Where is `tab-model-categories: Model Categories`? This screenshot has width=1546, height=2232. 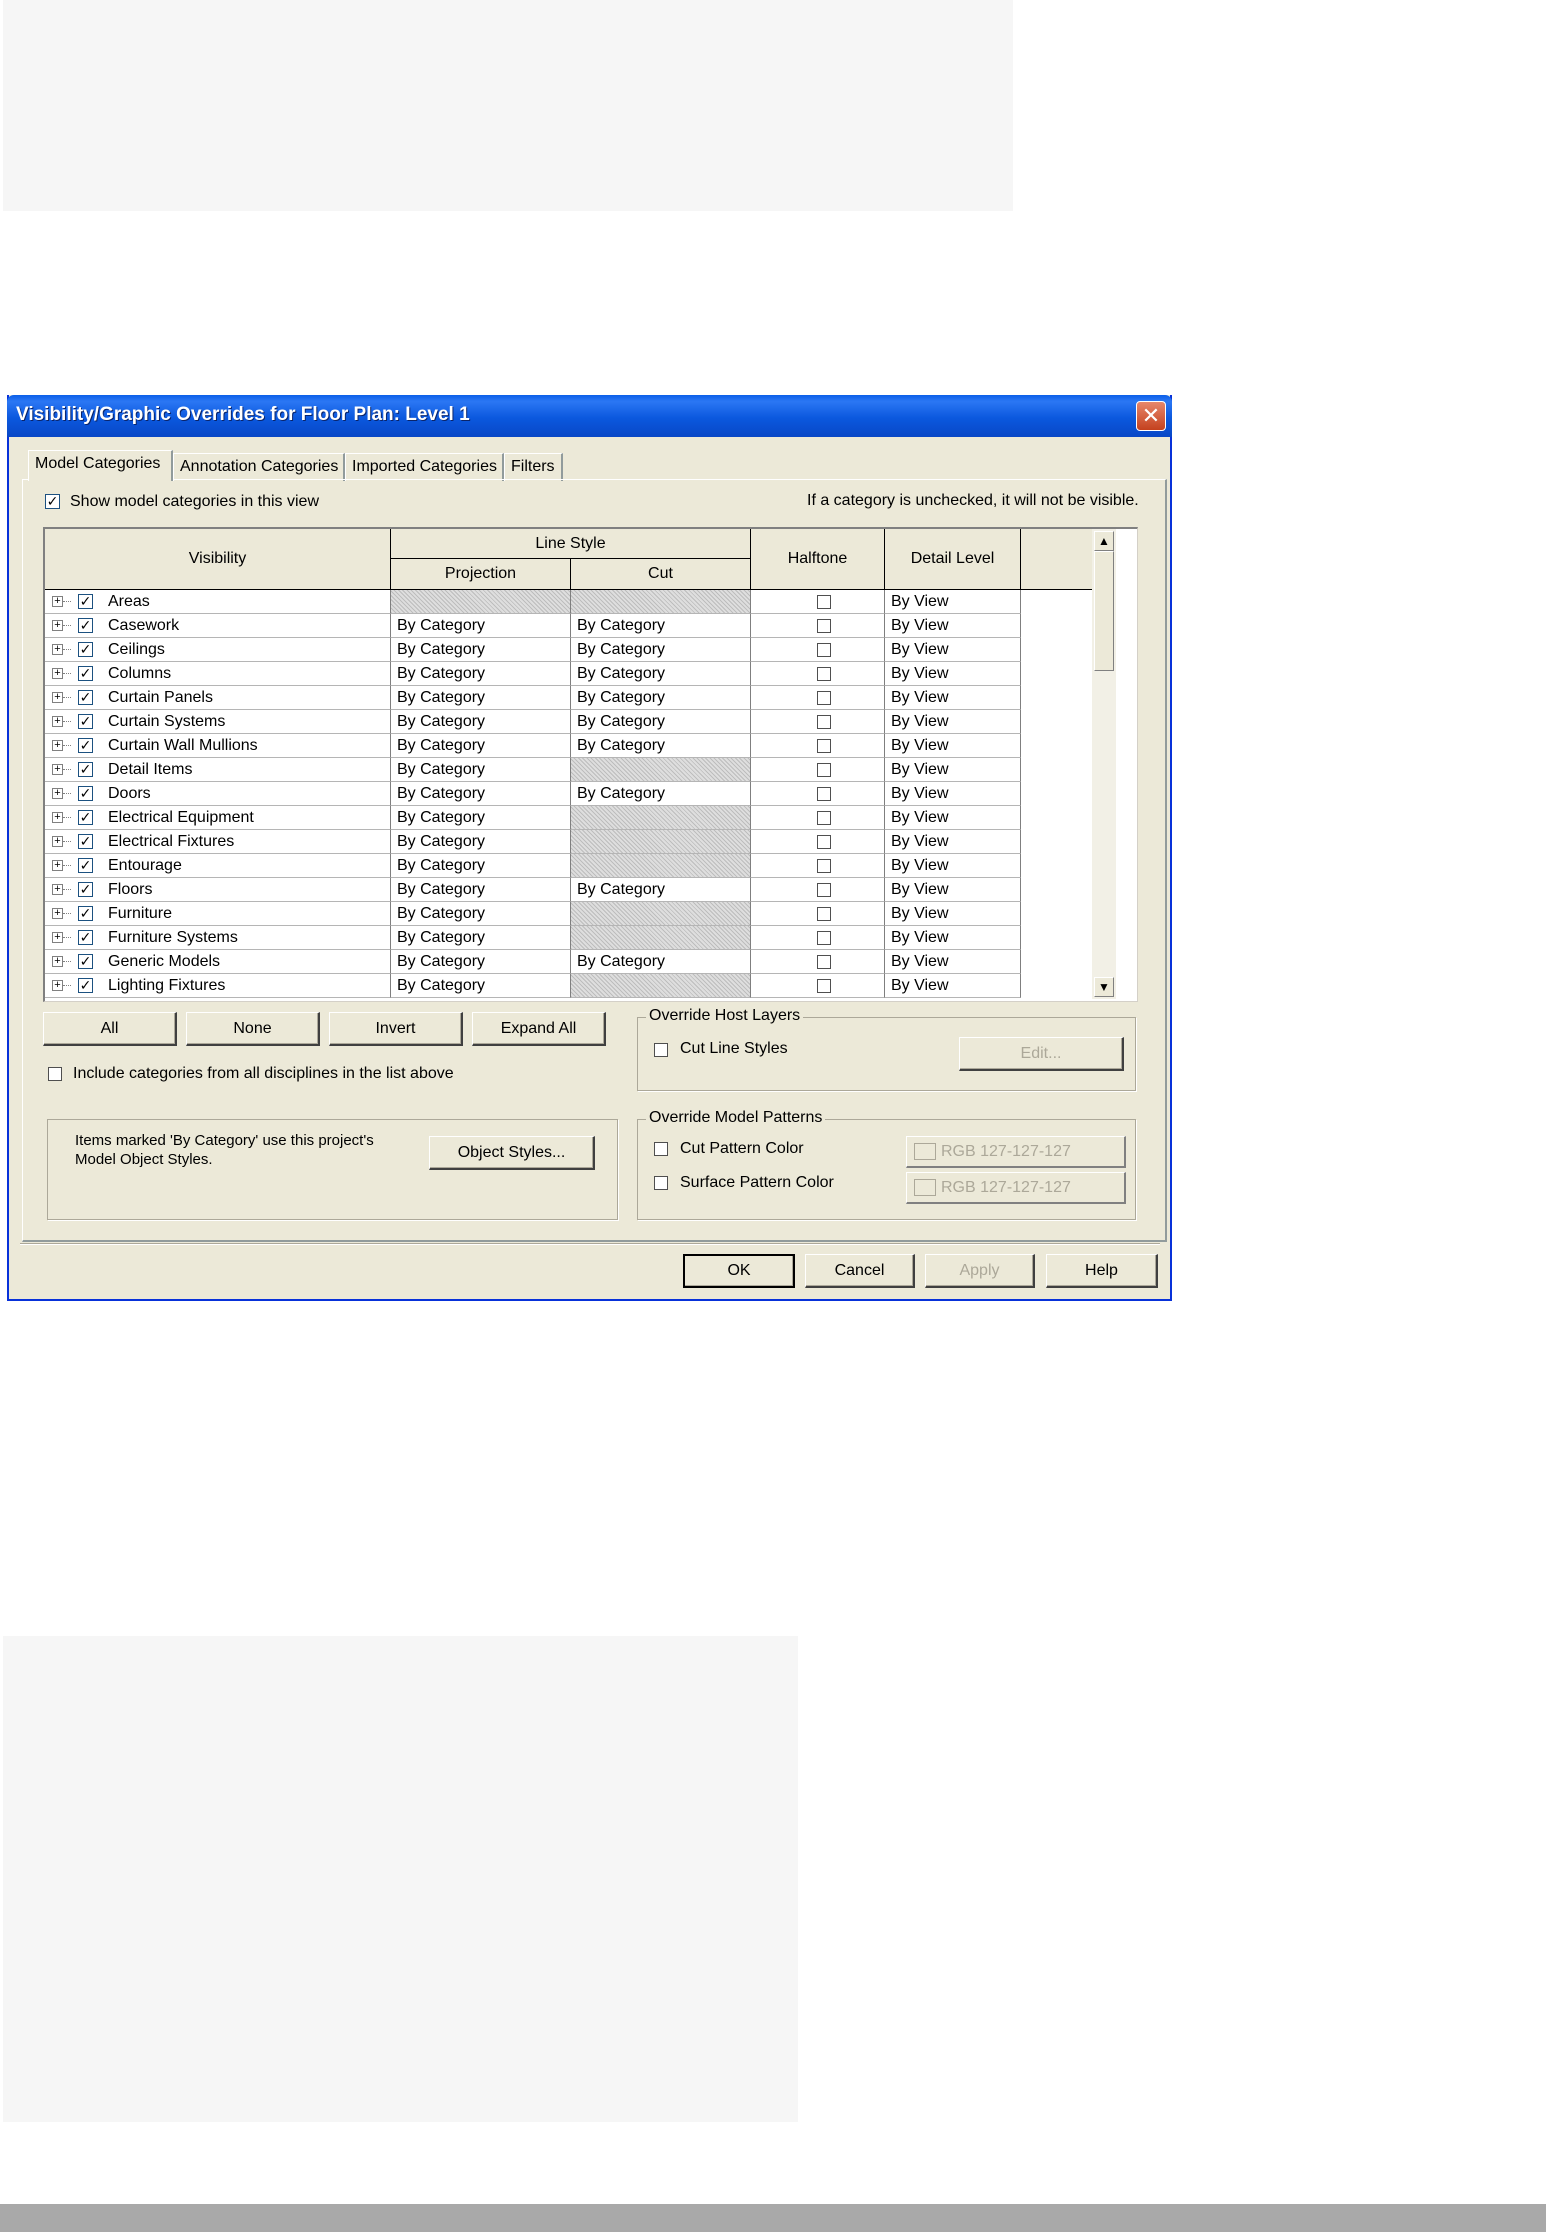 tab-model-categories: Model Categories is located at coordinates (100, 465).